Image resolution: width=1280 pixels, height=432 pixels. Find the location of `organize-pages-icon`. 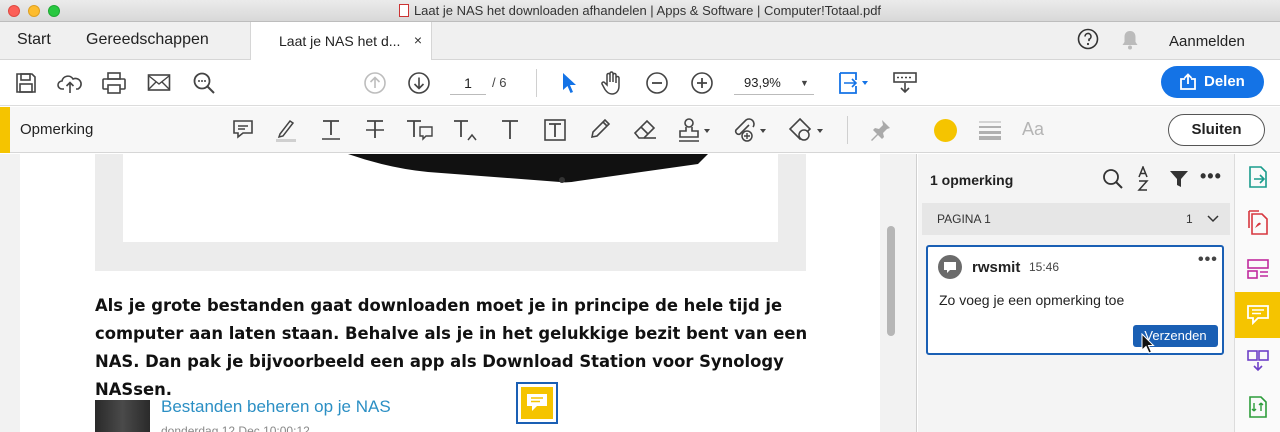

organize-pages-icon is located at coordinates (1258, 269).